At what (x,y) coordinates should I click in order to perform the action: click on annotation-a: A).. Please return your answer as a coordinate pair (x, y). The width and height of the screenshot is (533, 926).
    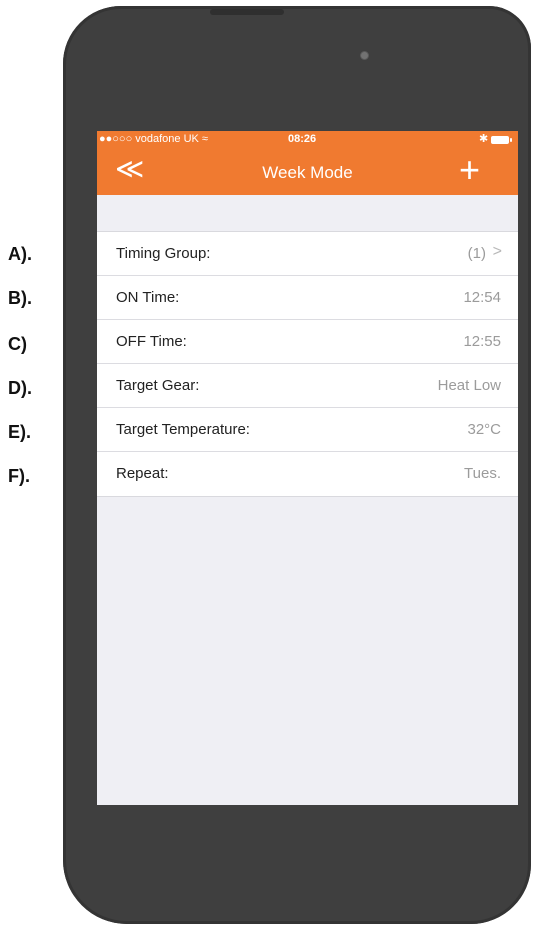
    Looking at the image, I should click on (20, 254).